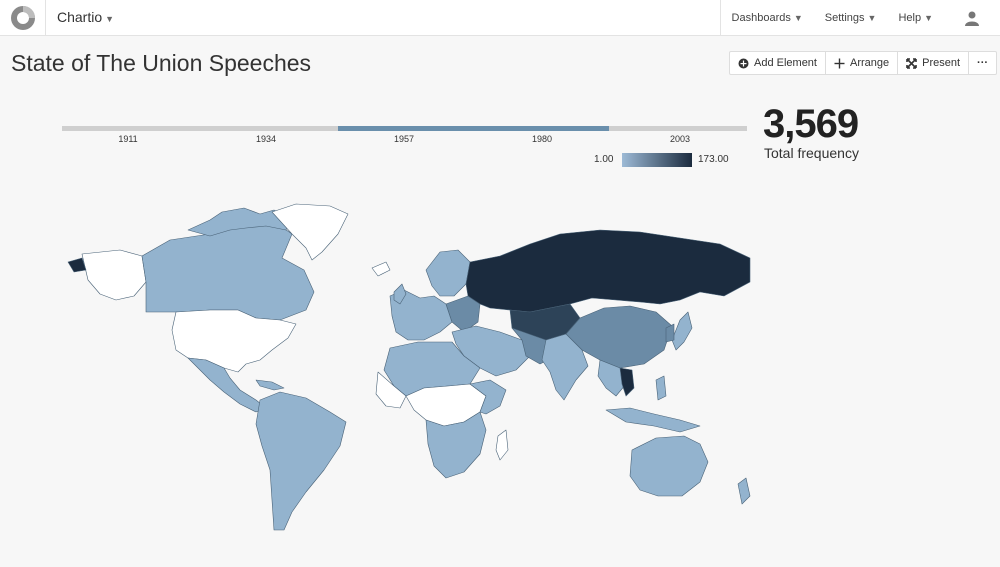 This screenshot has height=567, width=1000. Describe the element at coordinates (680, 139) in the screenshot. I see `timeline-tick: 2003` at that location.